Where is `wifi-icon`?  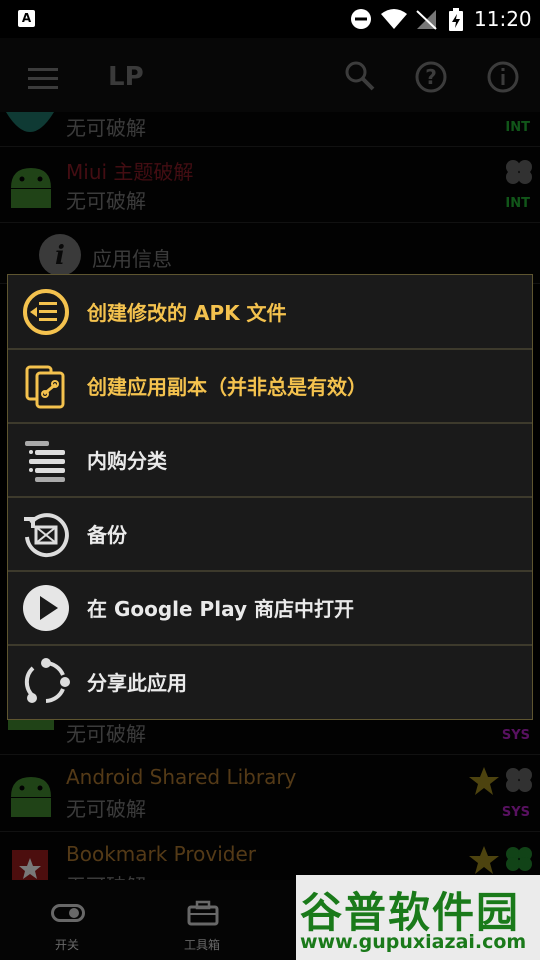 wifi-icon is located at coordinates (394, 19).